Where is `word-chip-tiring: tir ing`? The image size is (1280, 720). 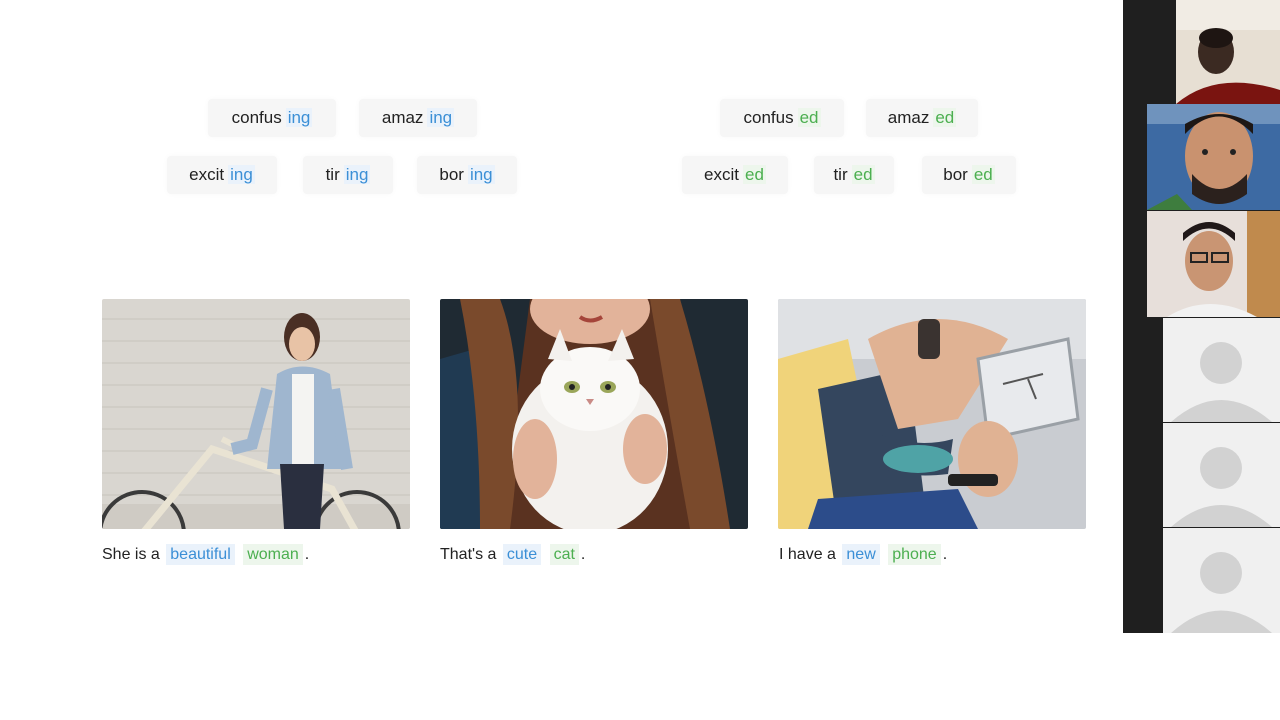 word-chip-tiring: tir ing is located at coordinates (348, 175).